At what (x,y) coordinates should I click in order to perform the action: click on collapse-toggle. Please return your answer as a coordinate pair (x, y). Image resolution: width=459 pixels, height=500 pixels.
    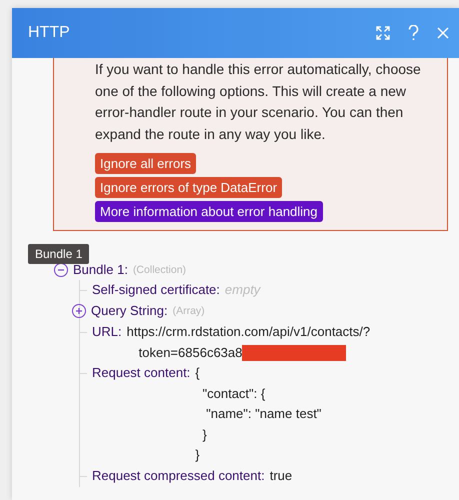
    Looking at the image, I should click on (61, 269).